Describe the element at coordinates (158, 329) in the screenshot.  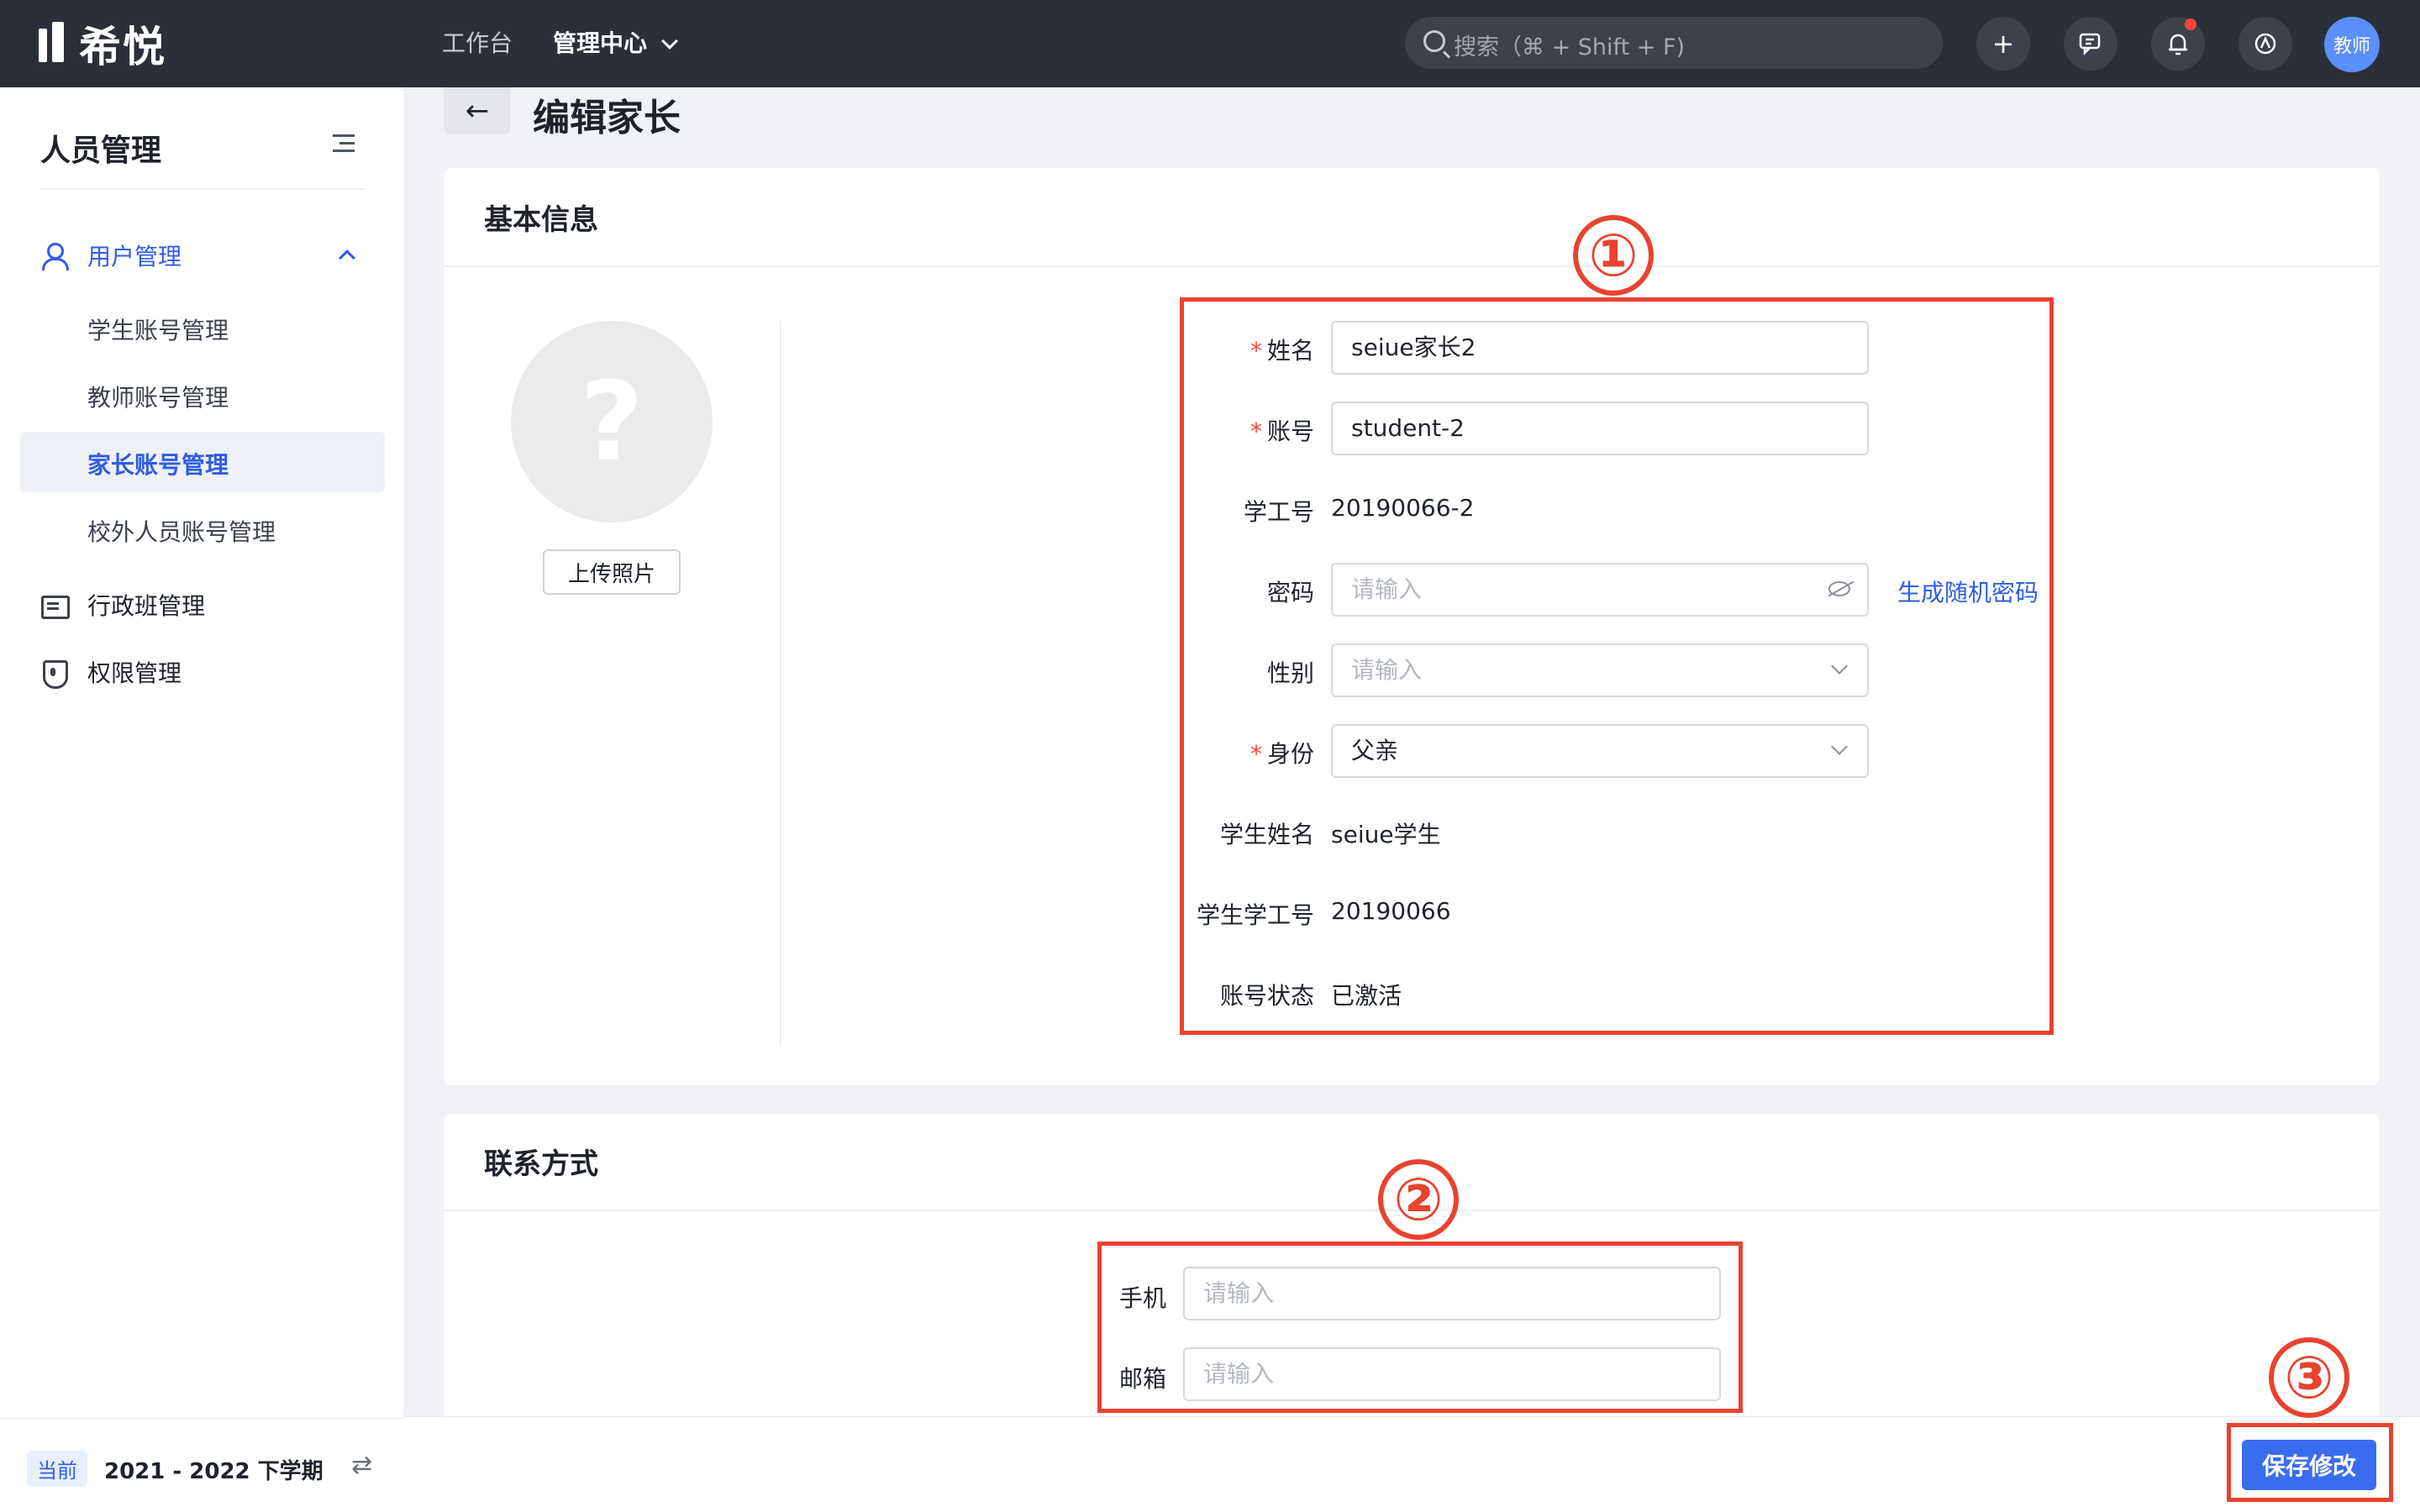
I see `sidebar-item-student-accounts: 学生账号管理` at that location.